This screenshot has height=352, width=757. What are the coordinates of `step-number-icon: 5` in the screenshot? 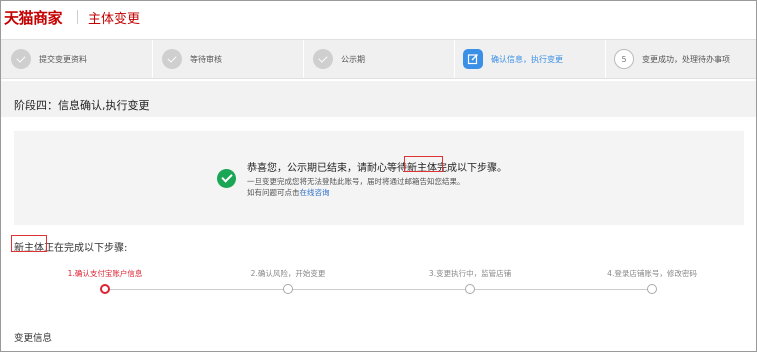 It's located at (624, 59).